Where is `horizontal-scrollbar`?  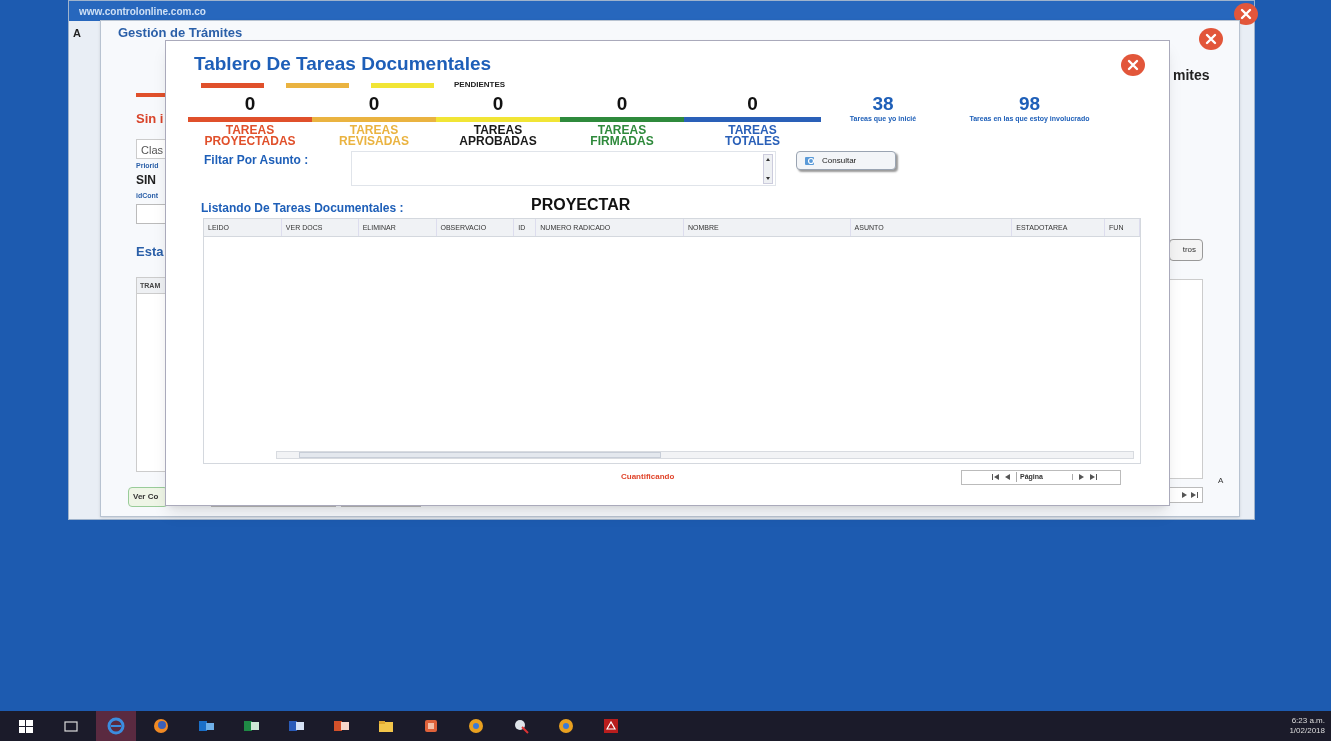 horizontal-scrollbar is located at coordinates (705, 455).